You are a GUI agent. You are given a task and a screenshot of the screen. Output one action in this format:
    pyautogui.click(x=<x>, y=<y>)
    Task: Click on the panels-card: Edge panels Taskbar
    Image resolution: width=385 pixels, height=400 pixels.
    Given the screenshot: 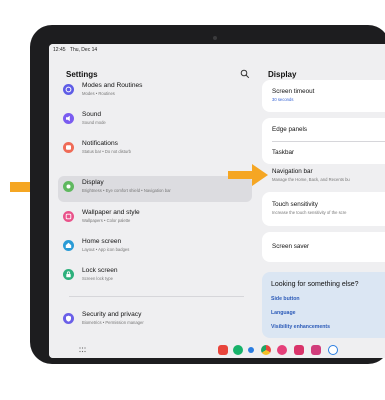 What is the action you would take?
    pyautogui.click(x=323, y=141)
    